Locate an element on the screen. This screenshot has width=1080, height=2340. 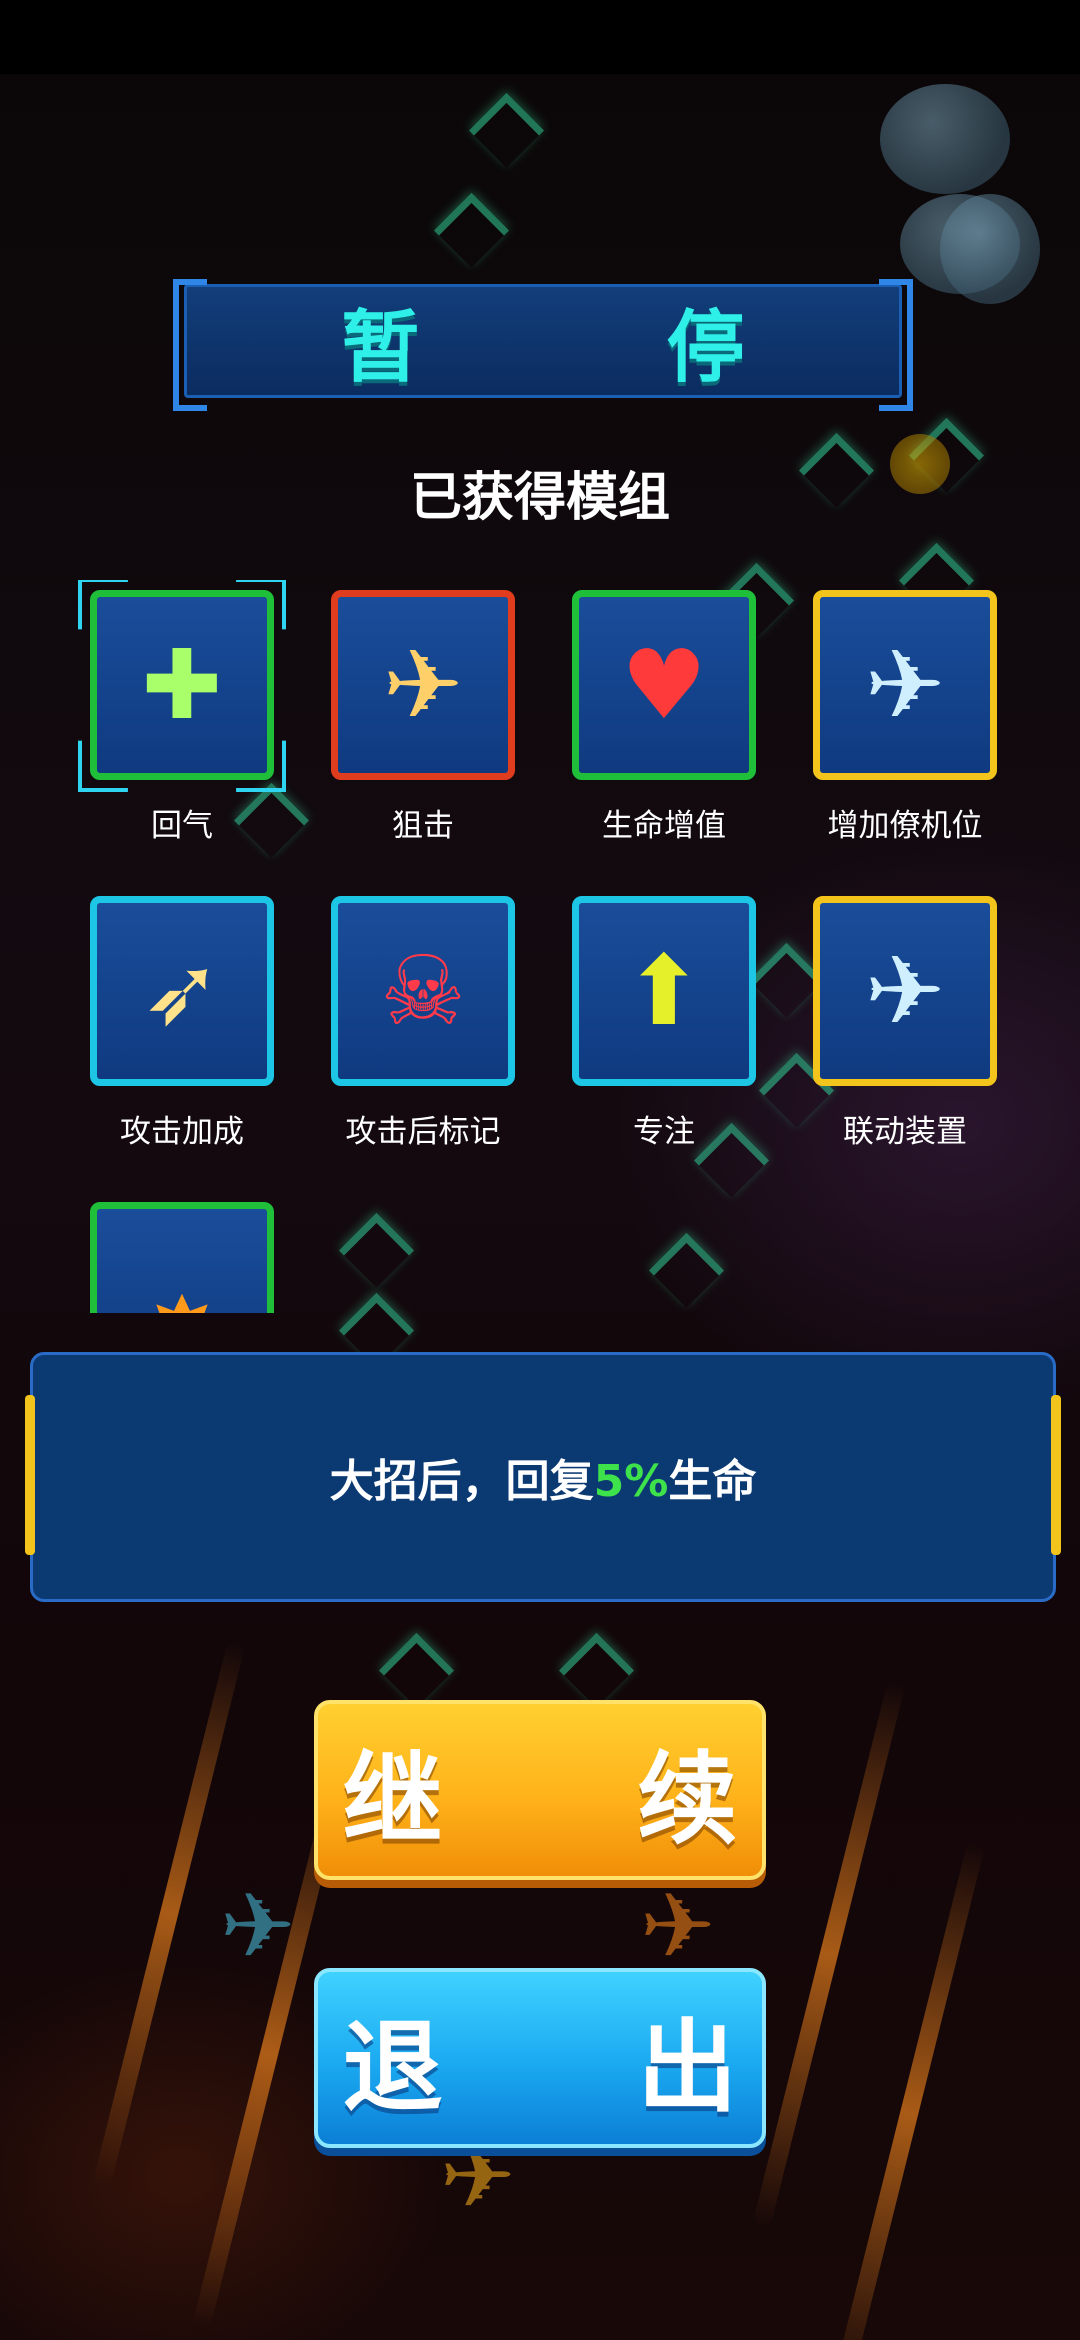
module-icon-box: ☠ is located at coordinates (423, 991).